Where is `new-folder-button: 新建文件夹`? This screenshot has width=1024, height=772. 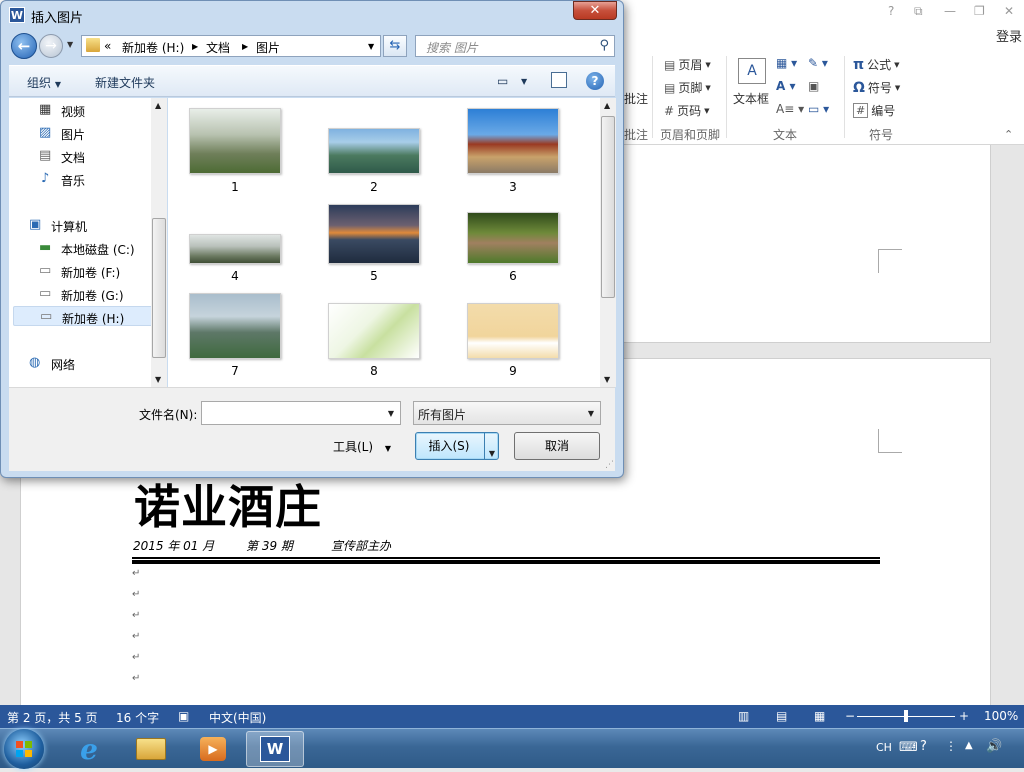
new-folder-button: 新建文件夹 is located at coordinates (125, 82).